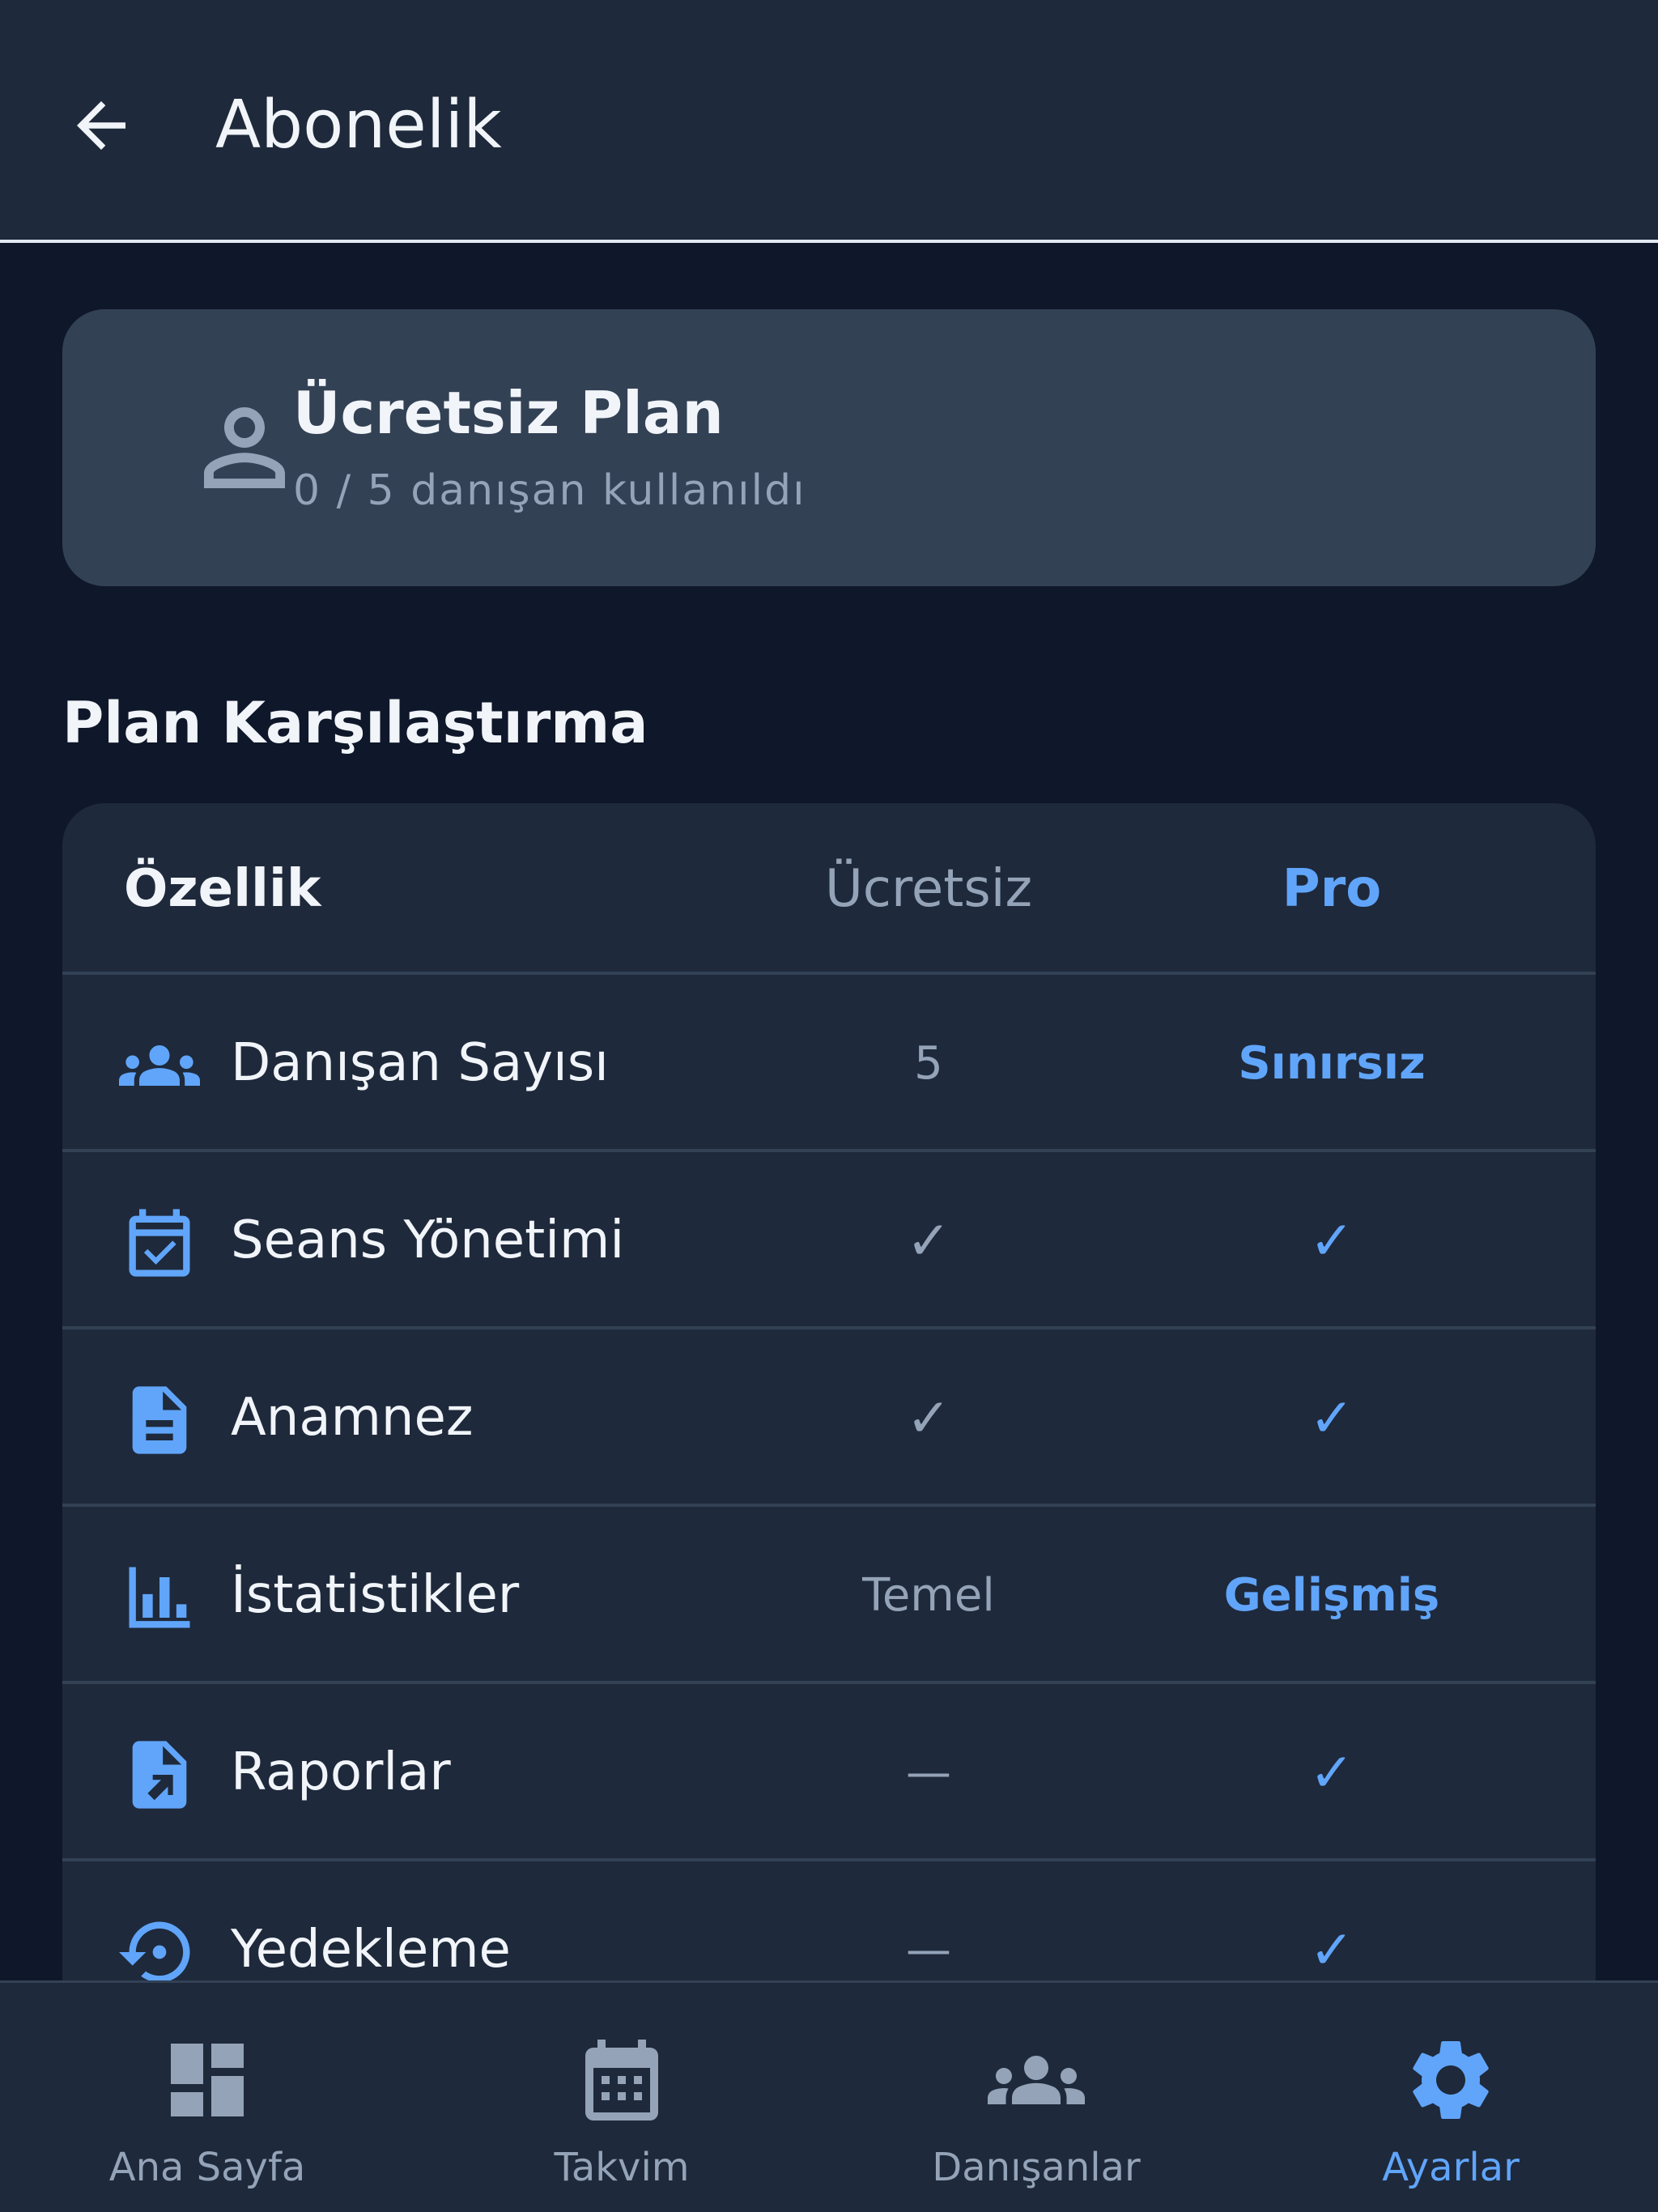 Image resolution: width=1658 pixels, height=2212 pixels. What do you see at coordinates (928, 1773) in the screenshot?
I see `free-value: —` at bounding box center [928, 1773].